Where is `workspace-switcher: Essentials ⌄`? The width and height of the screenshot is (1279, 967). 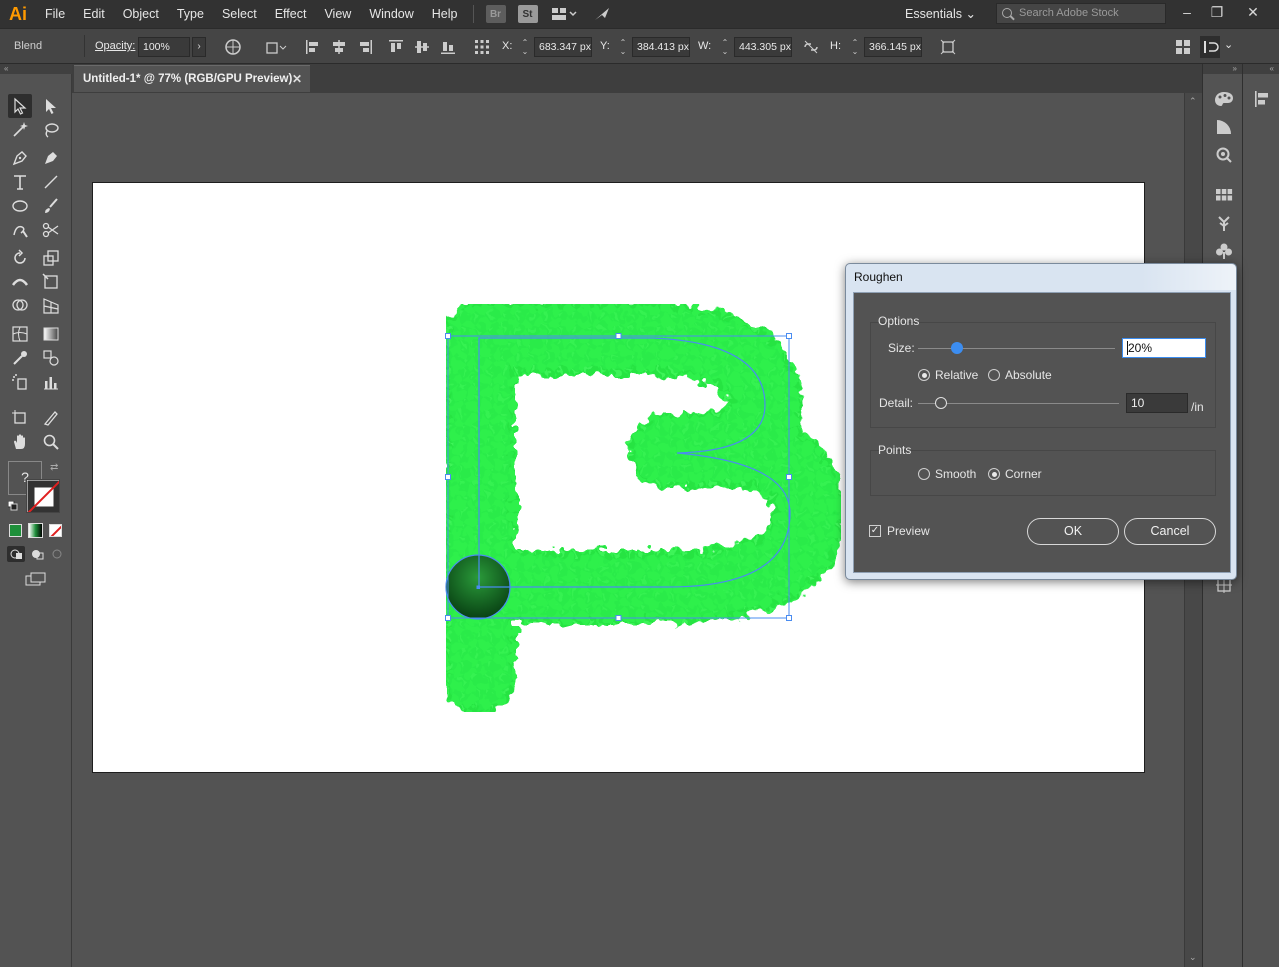
workspace-switcher: Essentials ⌄ is located at coordinates (940, 14).